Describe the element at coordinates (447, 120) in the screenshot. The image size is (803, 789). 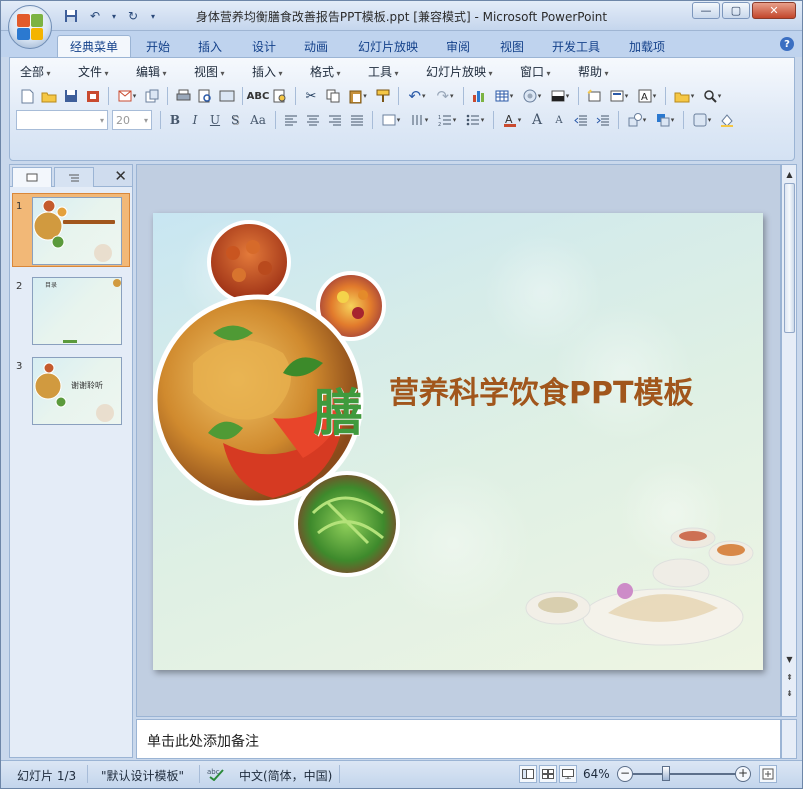
I see `numbering-icon: 12` at that location.